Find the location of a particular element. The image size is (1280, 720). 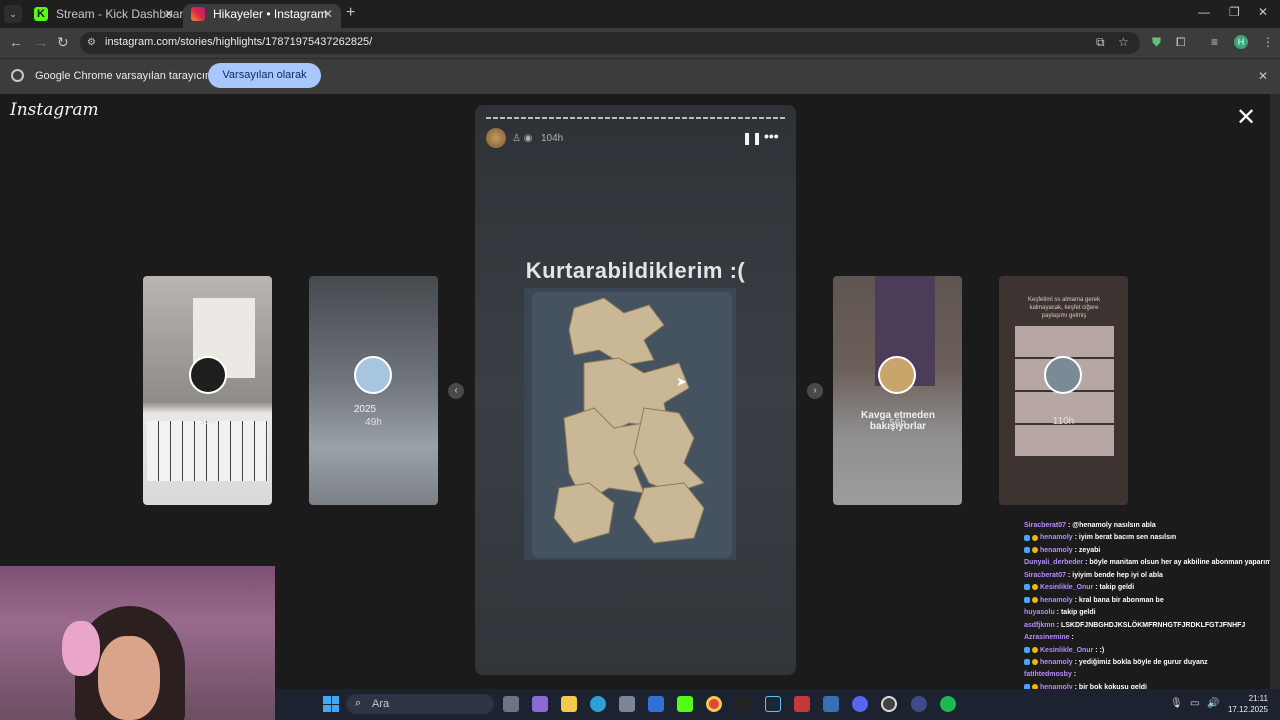

kick-app-icon is located at coordinates (685, 704).